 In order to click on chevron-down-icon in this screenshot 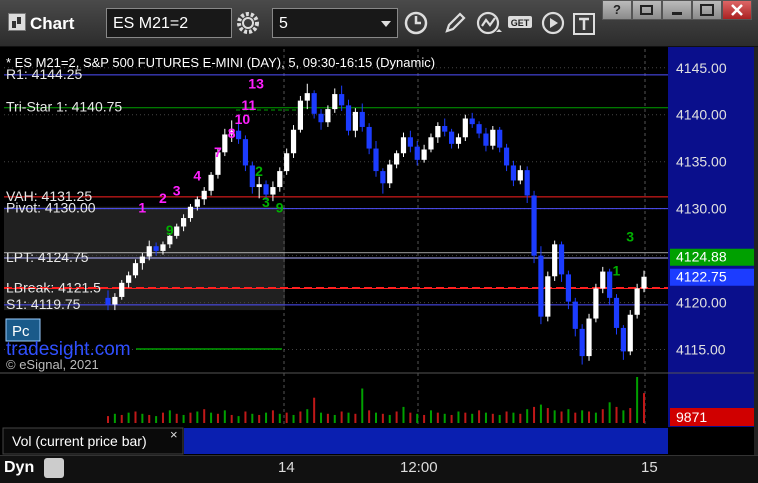, I will do `click(386, 24)`.